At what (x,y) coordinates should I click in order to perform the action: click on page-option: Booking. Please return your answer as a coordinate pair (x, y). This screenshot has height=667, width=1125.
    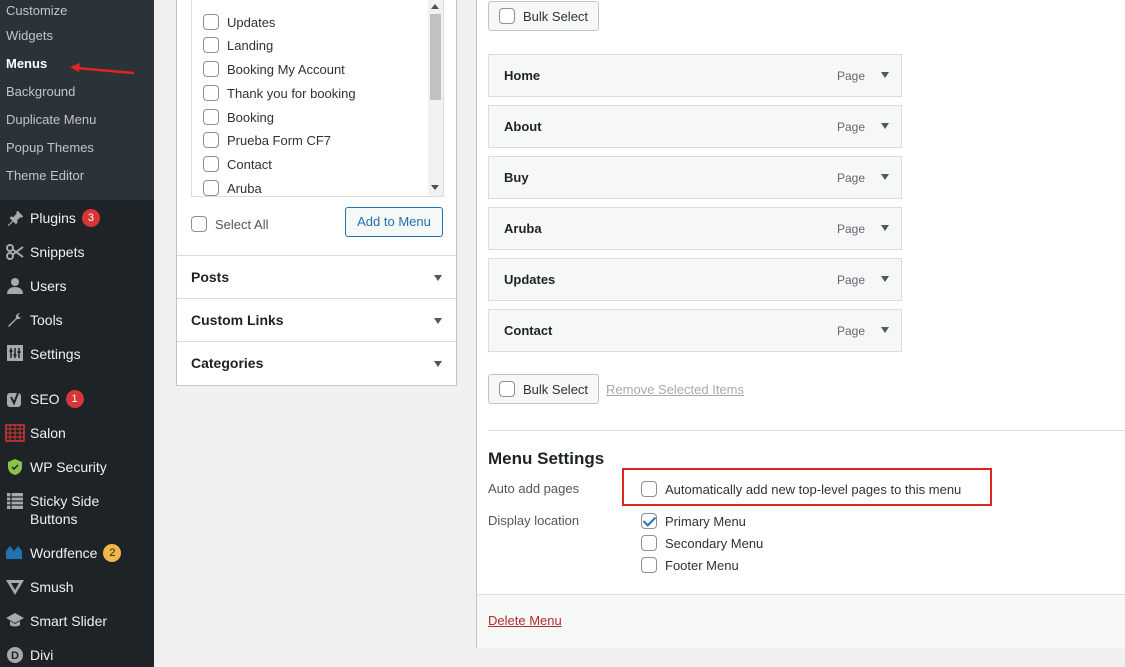
    Looking at the image, I should click on (238, 117).